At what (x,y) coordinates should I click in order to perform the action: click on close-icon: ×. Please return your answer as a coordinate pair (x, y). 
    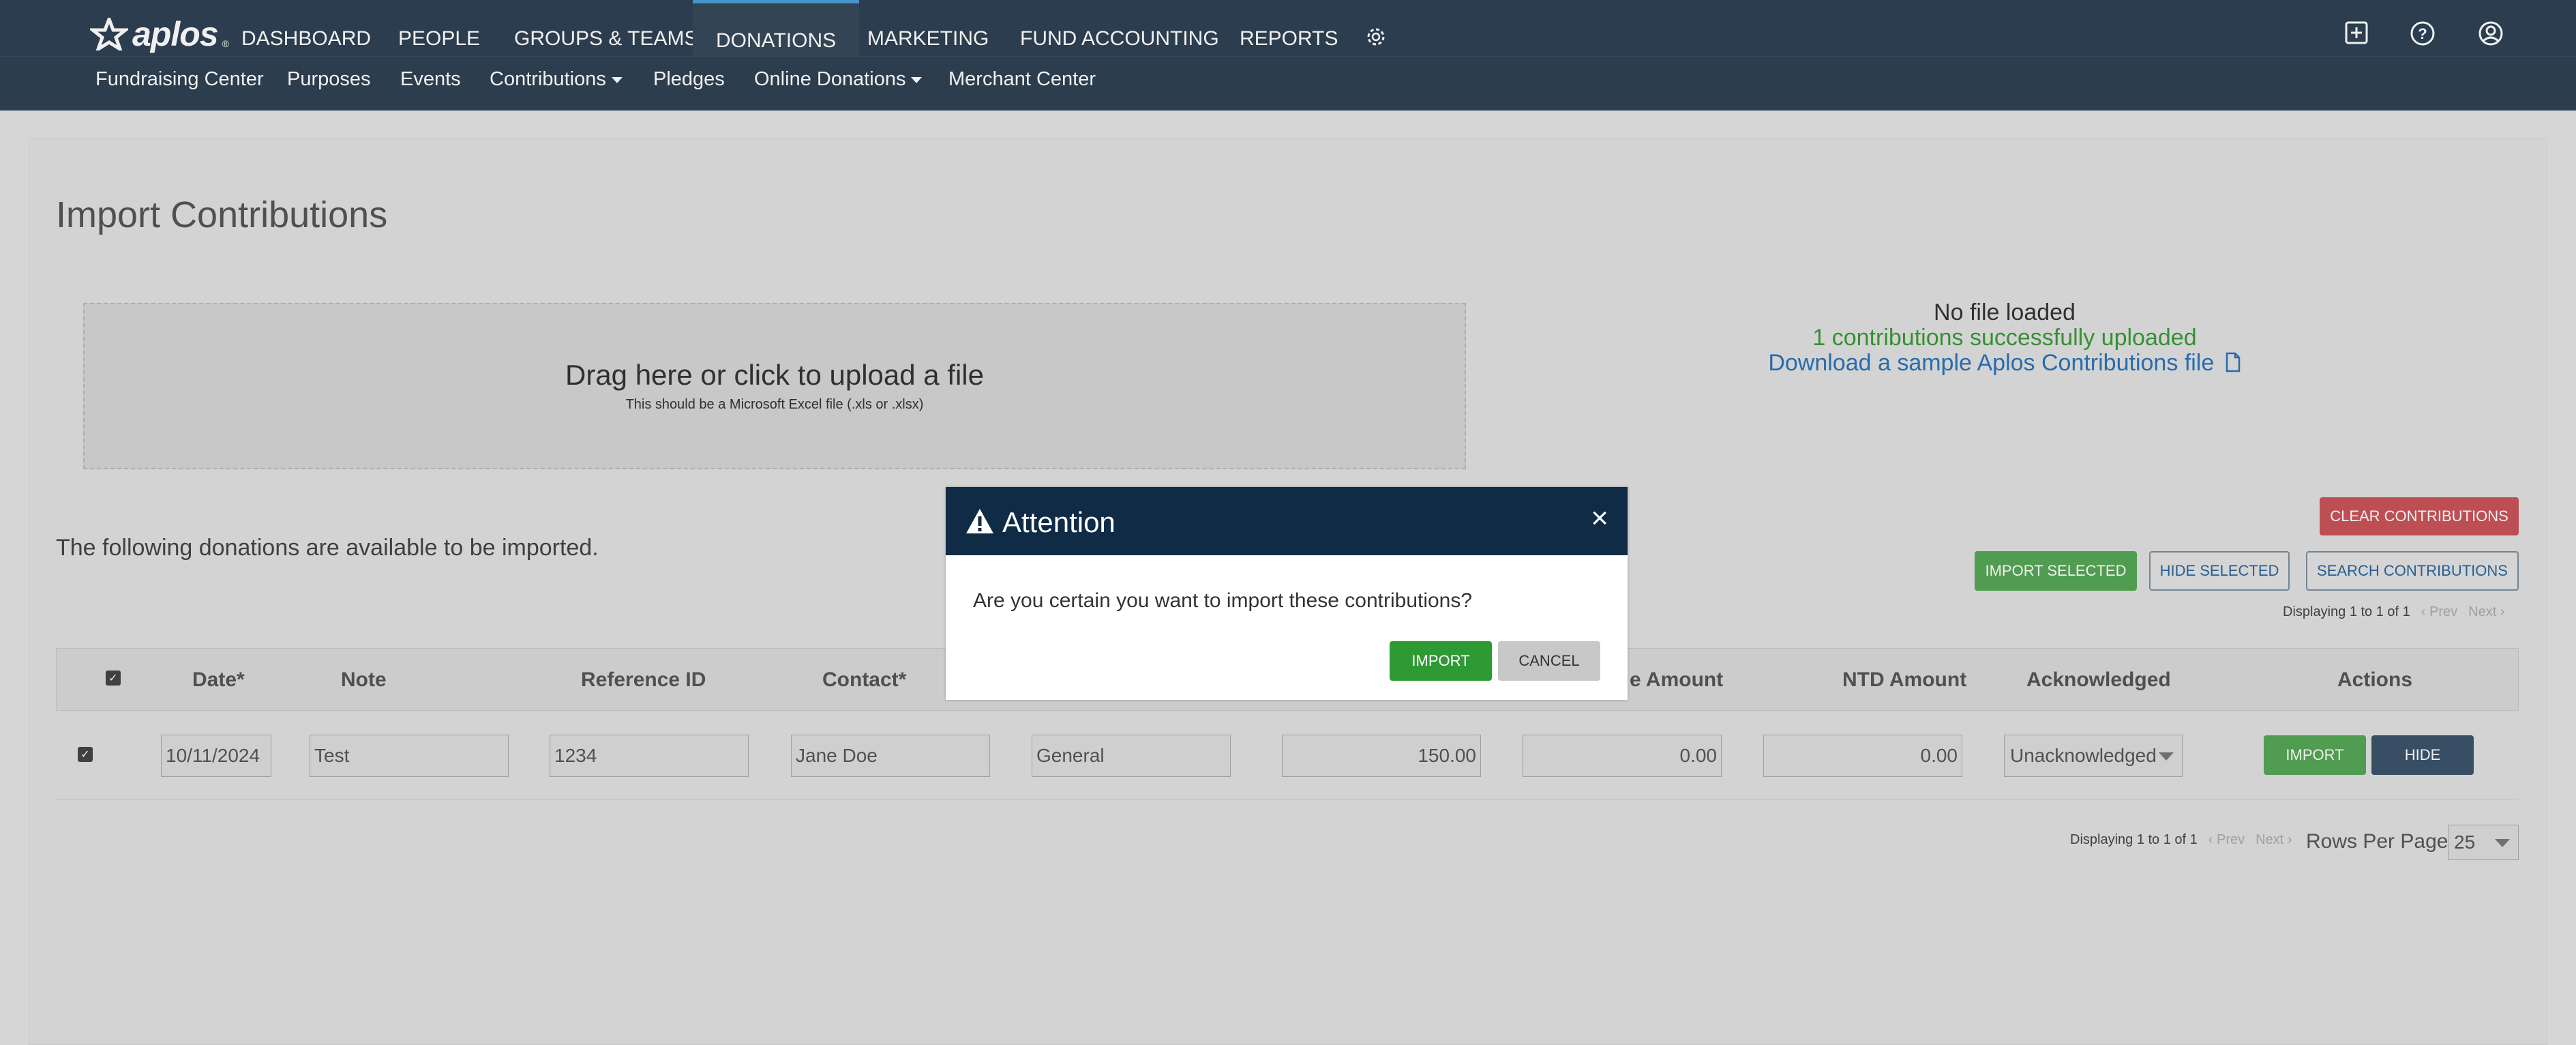
    Looking at the image, I should click on (1599, 518).